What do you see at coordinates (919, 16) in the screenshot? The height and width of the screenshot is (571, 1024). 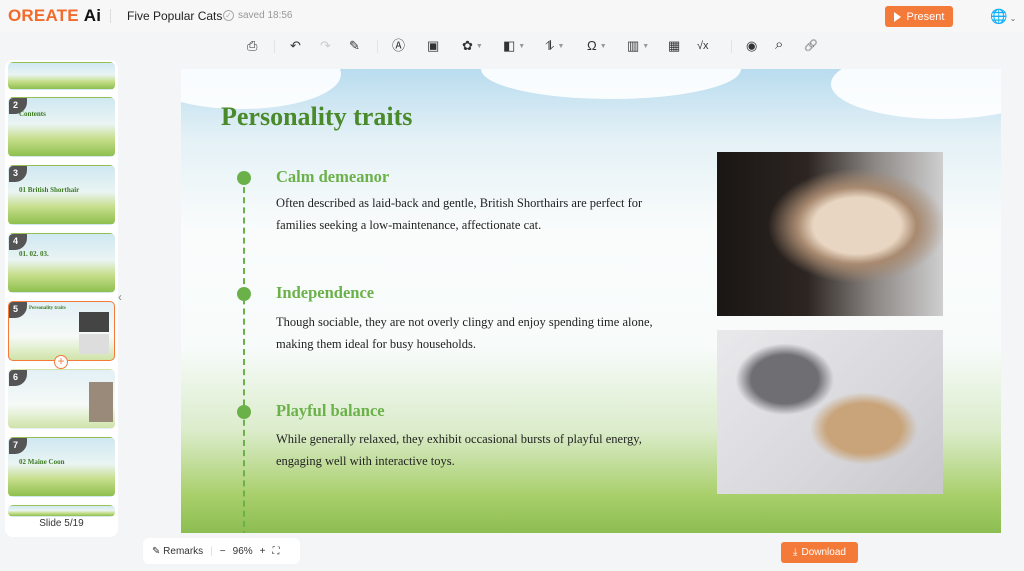 I see `present-button: Present` at bounding box center [919, 16].